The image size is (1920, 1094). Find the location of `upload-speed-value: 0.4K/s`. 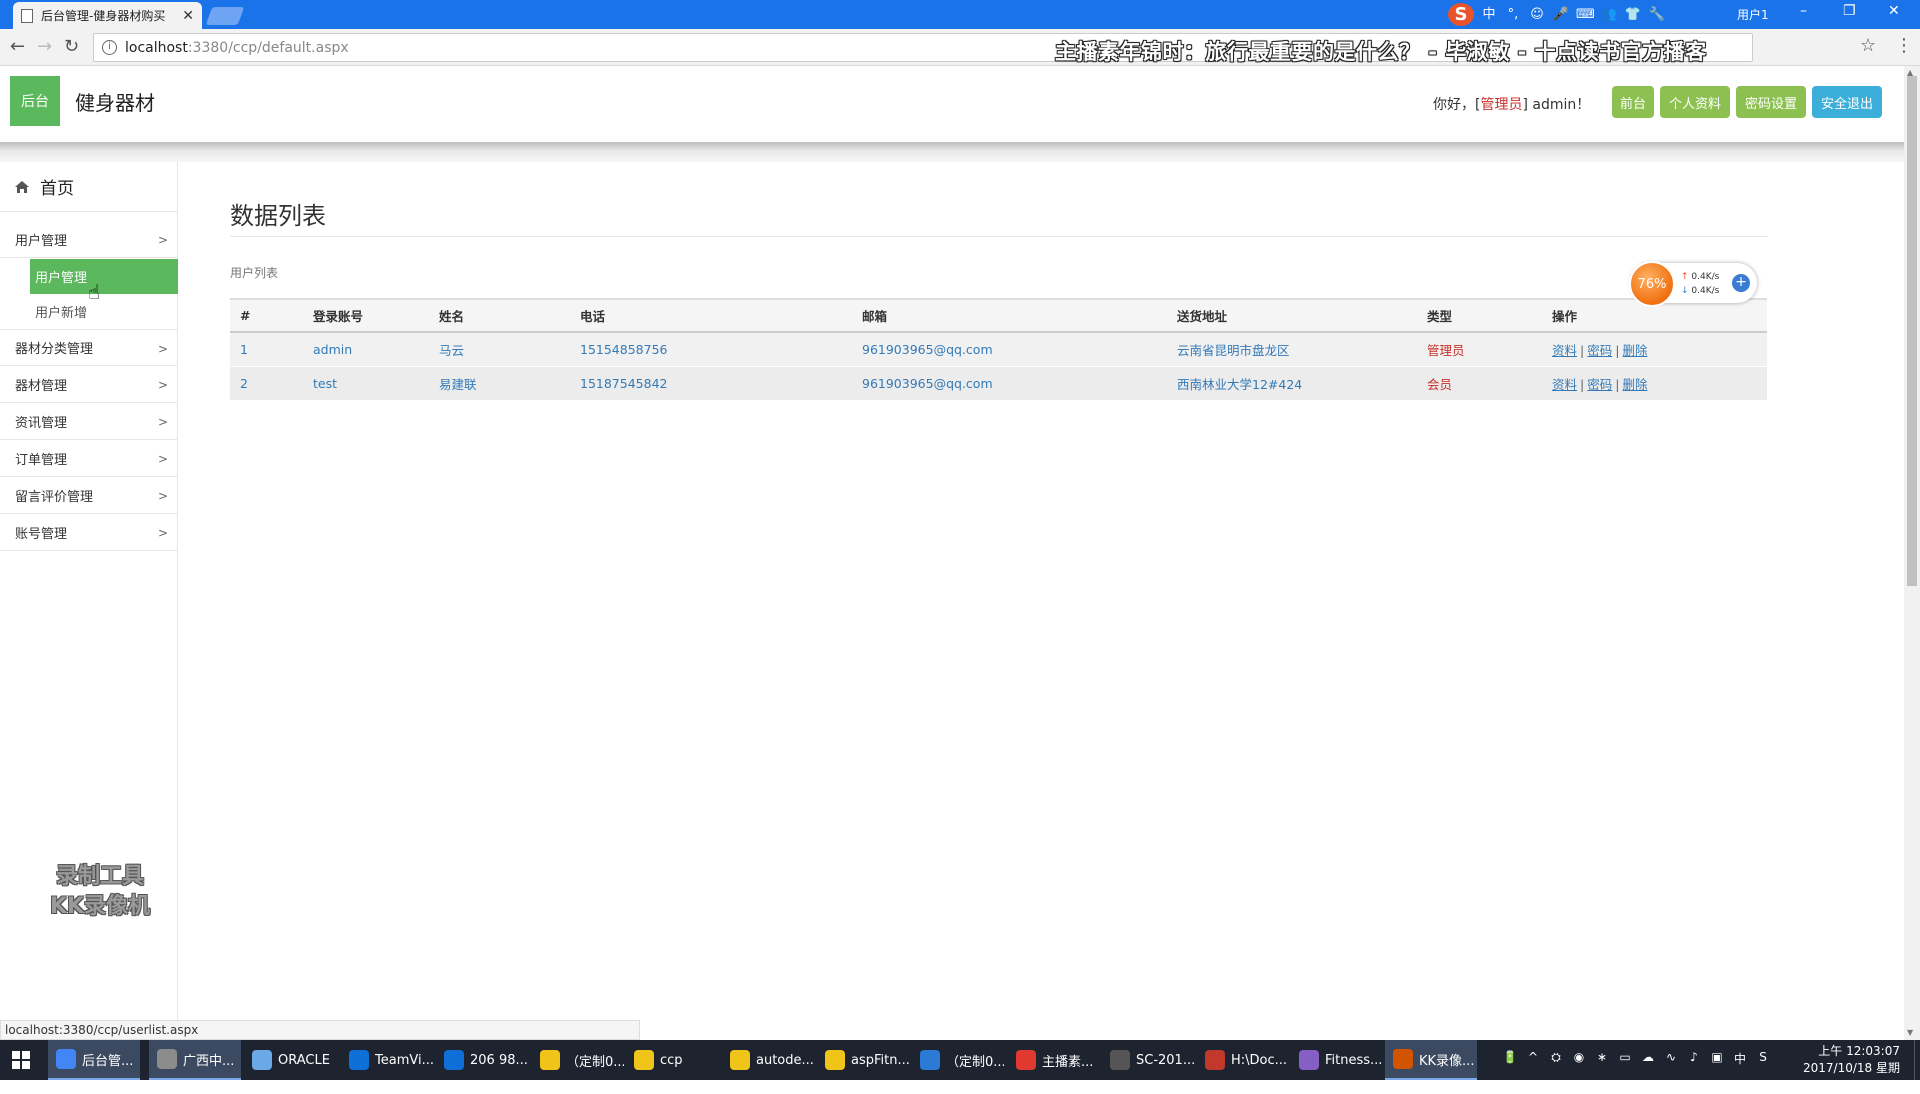

upload-speed-value: 0.4K/s is located at coordinates (1705, 277).